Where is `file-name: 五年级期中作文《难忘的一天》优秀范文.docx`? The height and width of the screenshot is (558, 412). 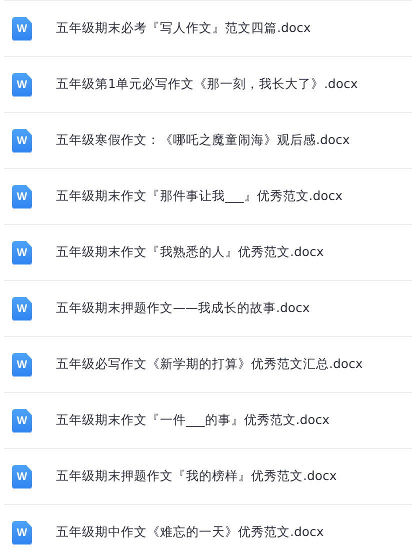
file-name: 五年级期中作文《难忘的一天》优秀范文.docx is located at coordinates (190, 532).